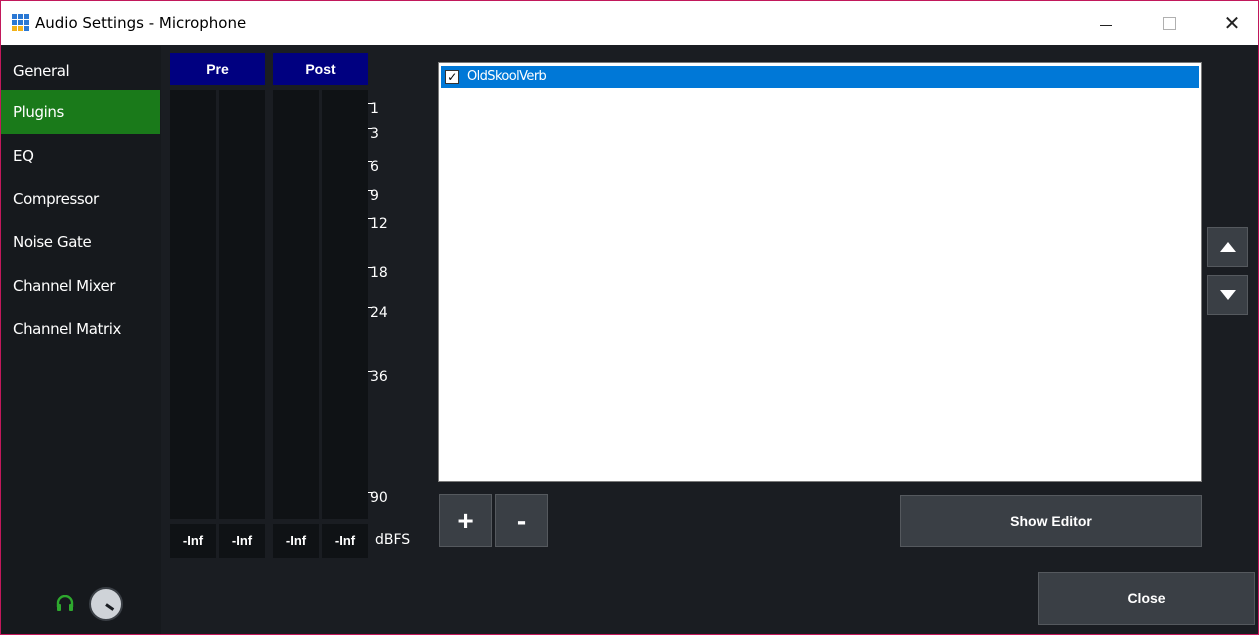  I want to click on post-left-value: -Inf, so click(296, 541).